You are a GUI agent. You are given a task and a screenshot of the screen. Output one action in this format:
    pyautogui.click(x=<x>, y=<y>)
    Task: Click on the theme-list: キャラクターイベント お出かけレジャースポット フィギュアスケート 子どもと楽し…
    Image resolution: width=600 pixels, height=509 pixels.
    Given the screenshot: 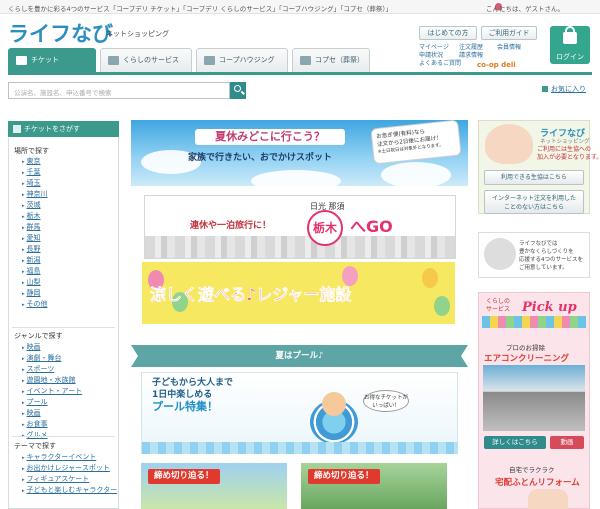 What is the action you would take?
    pyautogui.click(x=70, y=474)
    